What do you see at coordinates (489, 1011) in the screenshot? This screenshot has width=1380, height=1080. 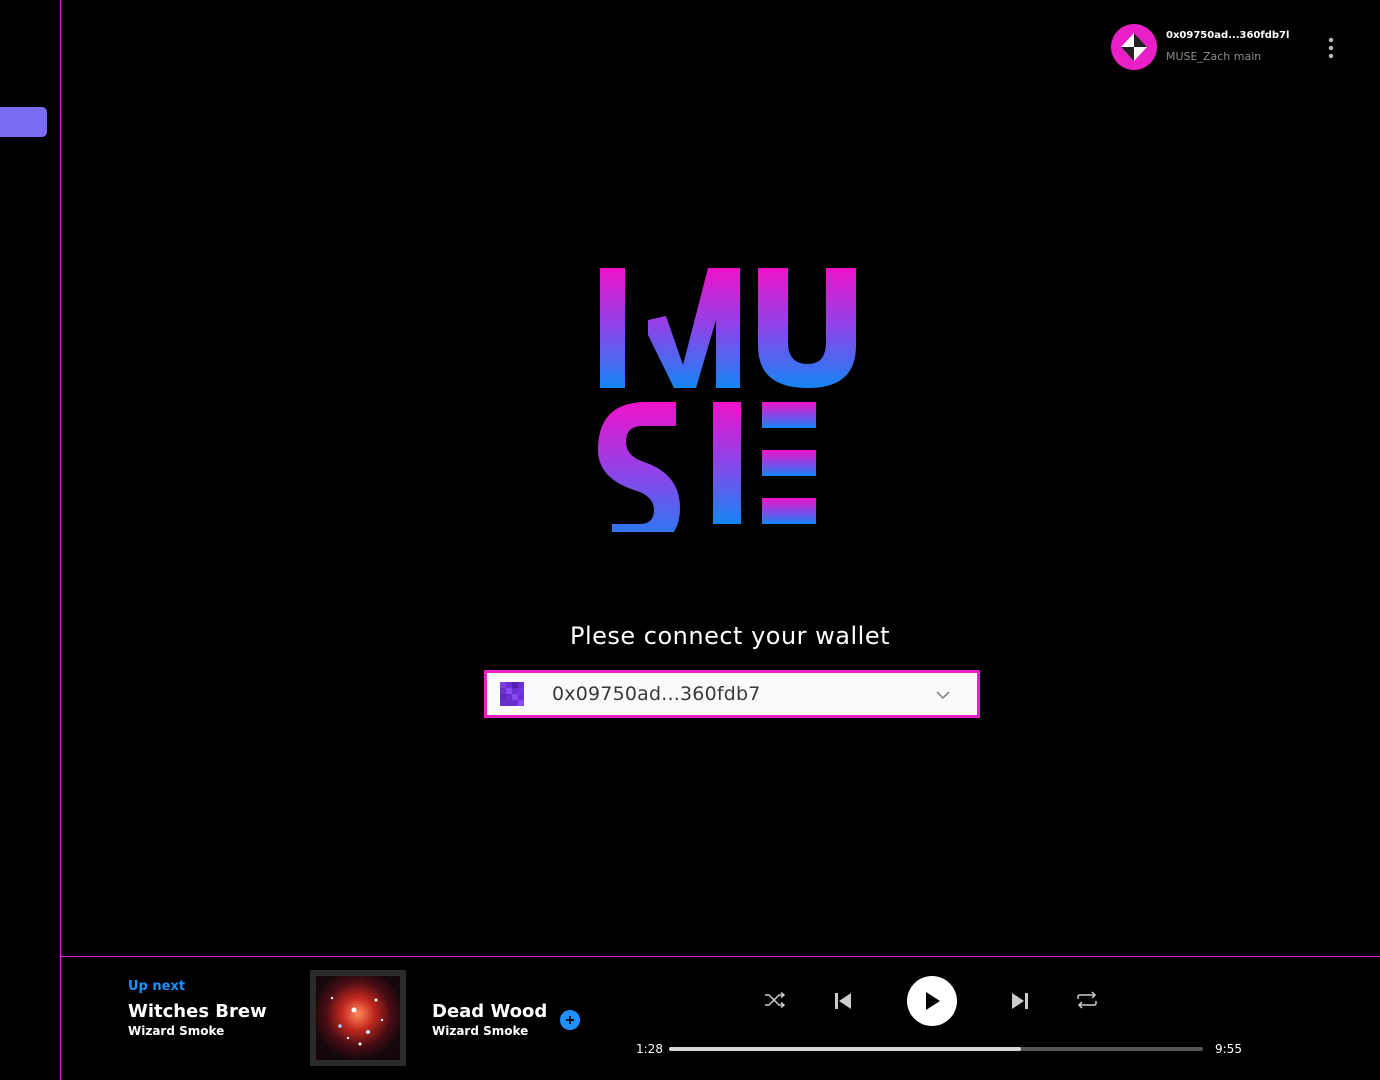 I see `now-playing-title: Dead Wood` at bounding box center [489, 1011].